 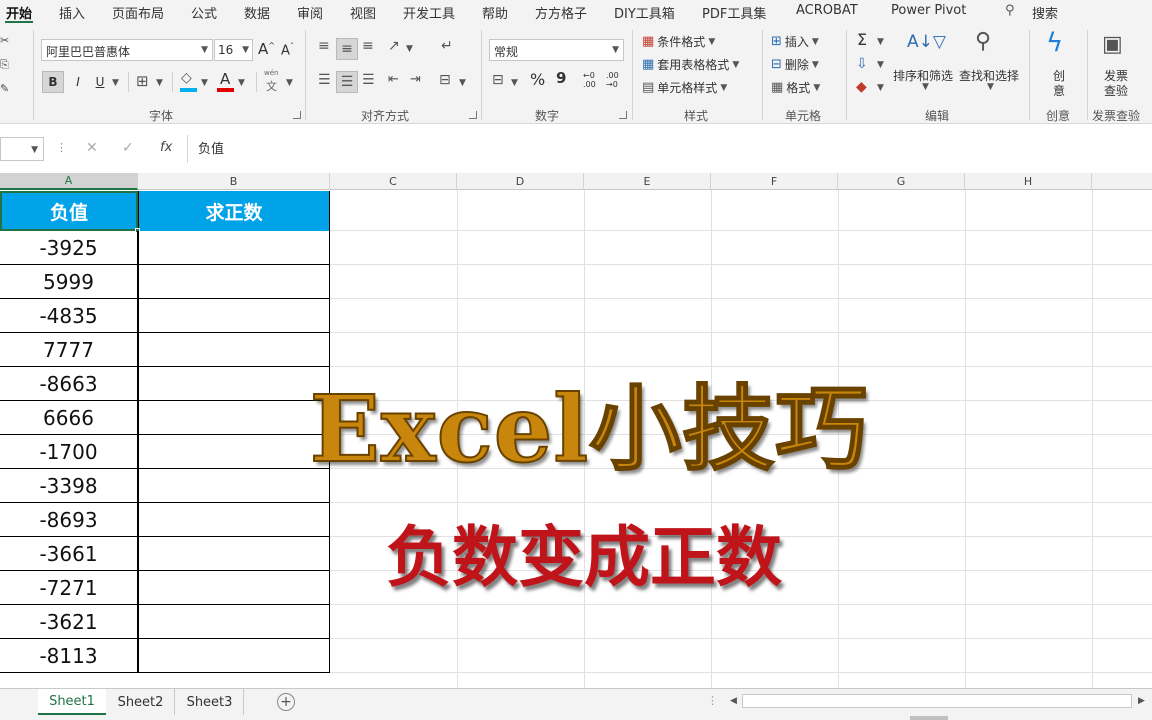 I want to click on column-header-b: B, so click(x=234, y=181).